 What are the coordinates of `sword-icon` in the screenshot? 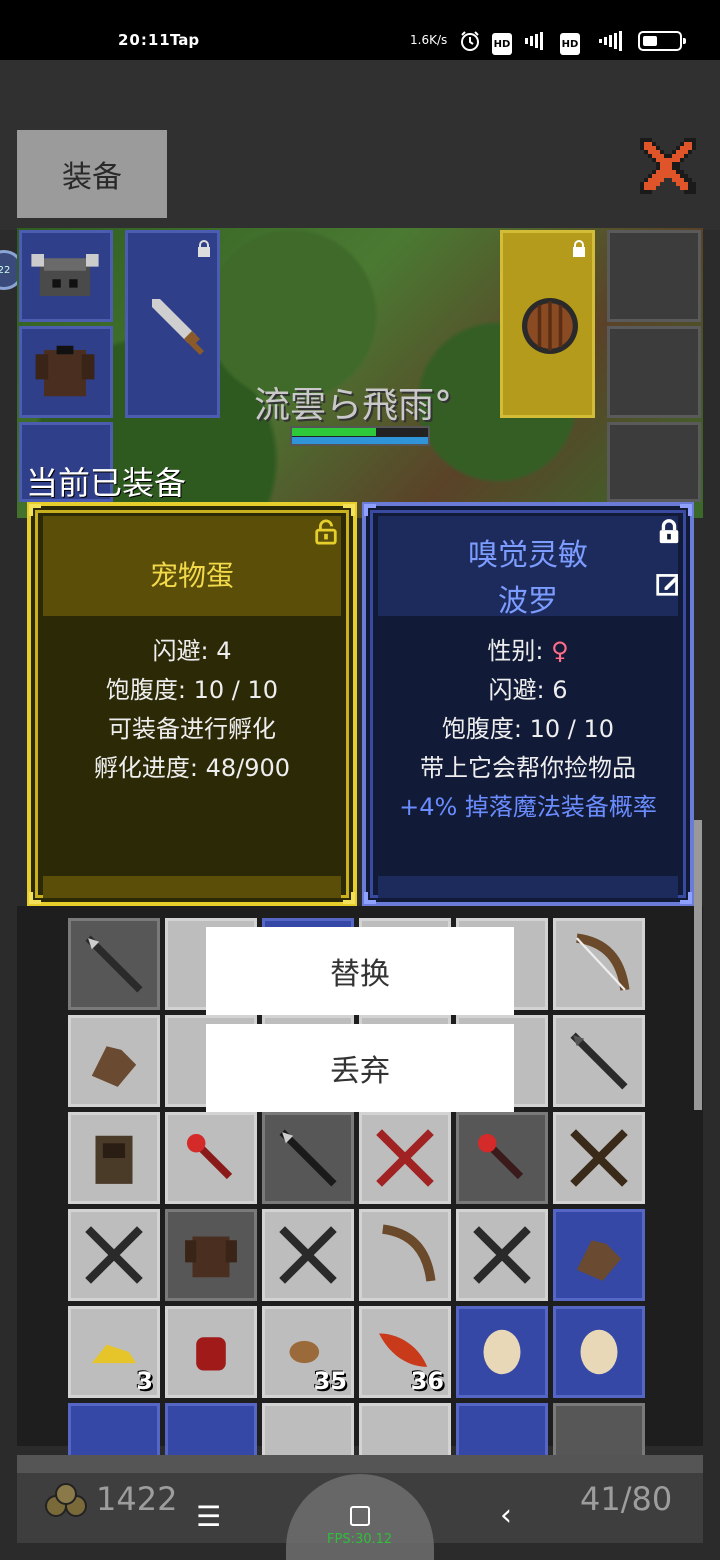 It's located at (178, 327).